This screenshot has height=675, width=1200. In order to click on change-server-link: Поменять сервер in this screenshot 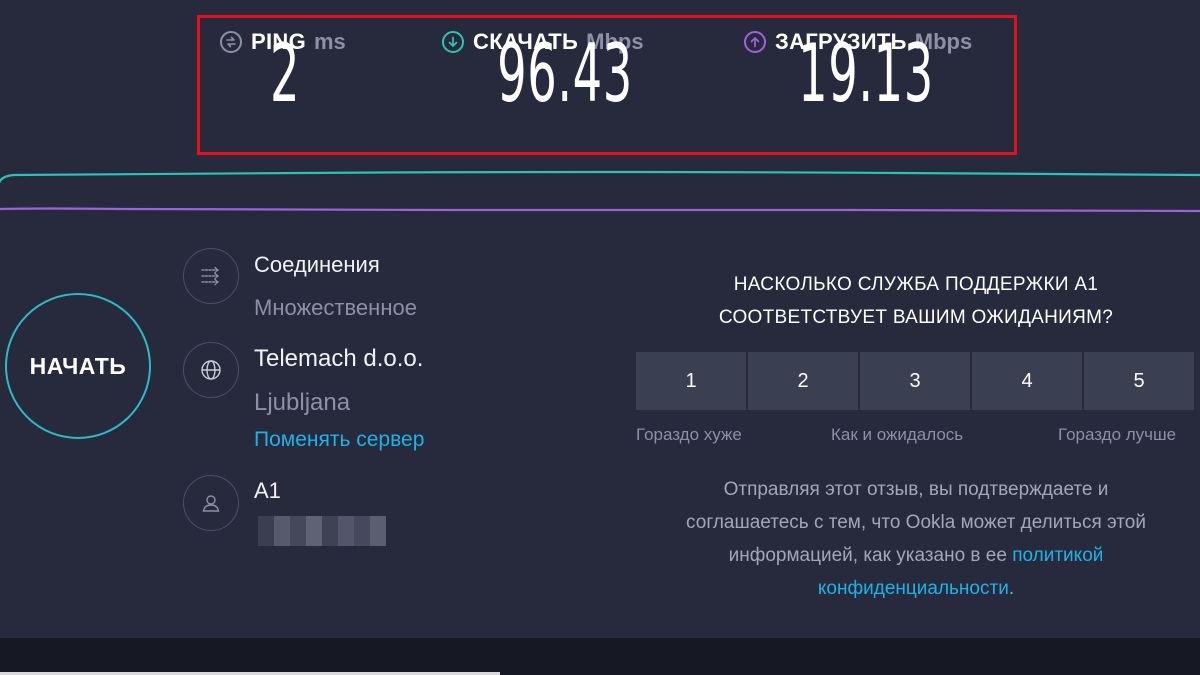, I will do `click(339, 440)`.